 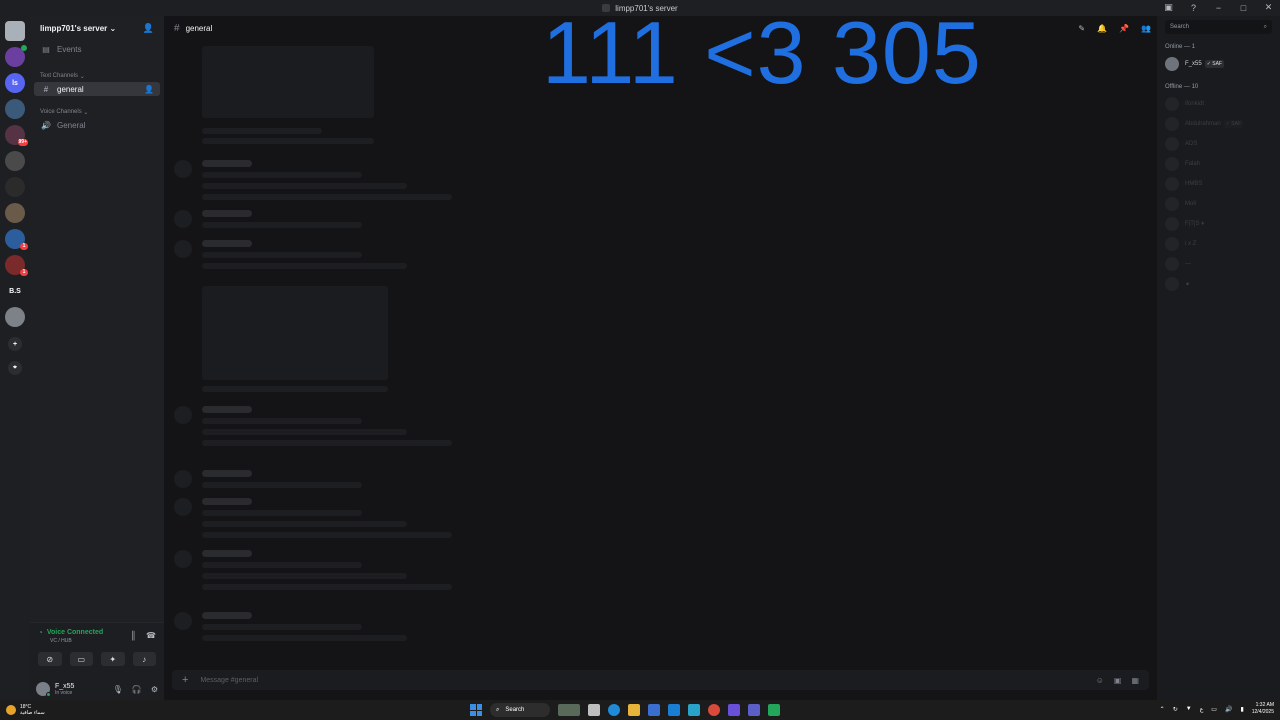 What do you see at coordinates (144, 659) in the screenshot?
I see `soundboard-button: ♪` at bounding box center [144, 659].